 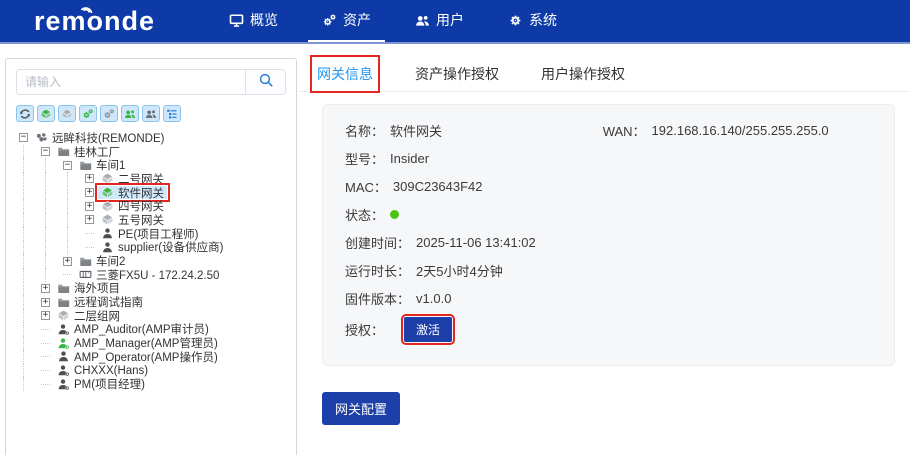 I want to click on tab-user-op-auth: 用户操作授权, so click(x=583, y=74).